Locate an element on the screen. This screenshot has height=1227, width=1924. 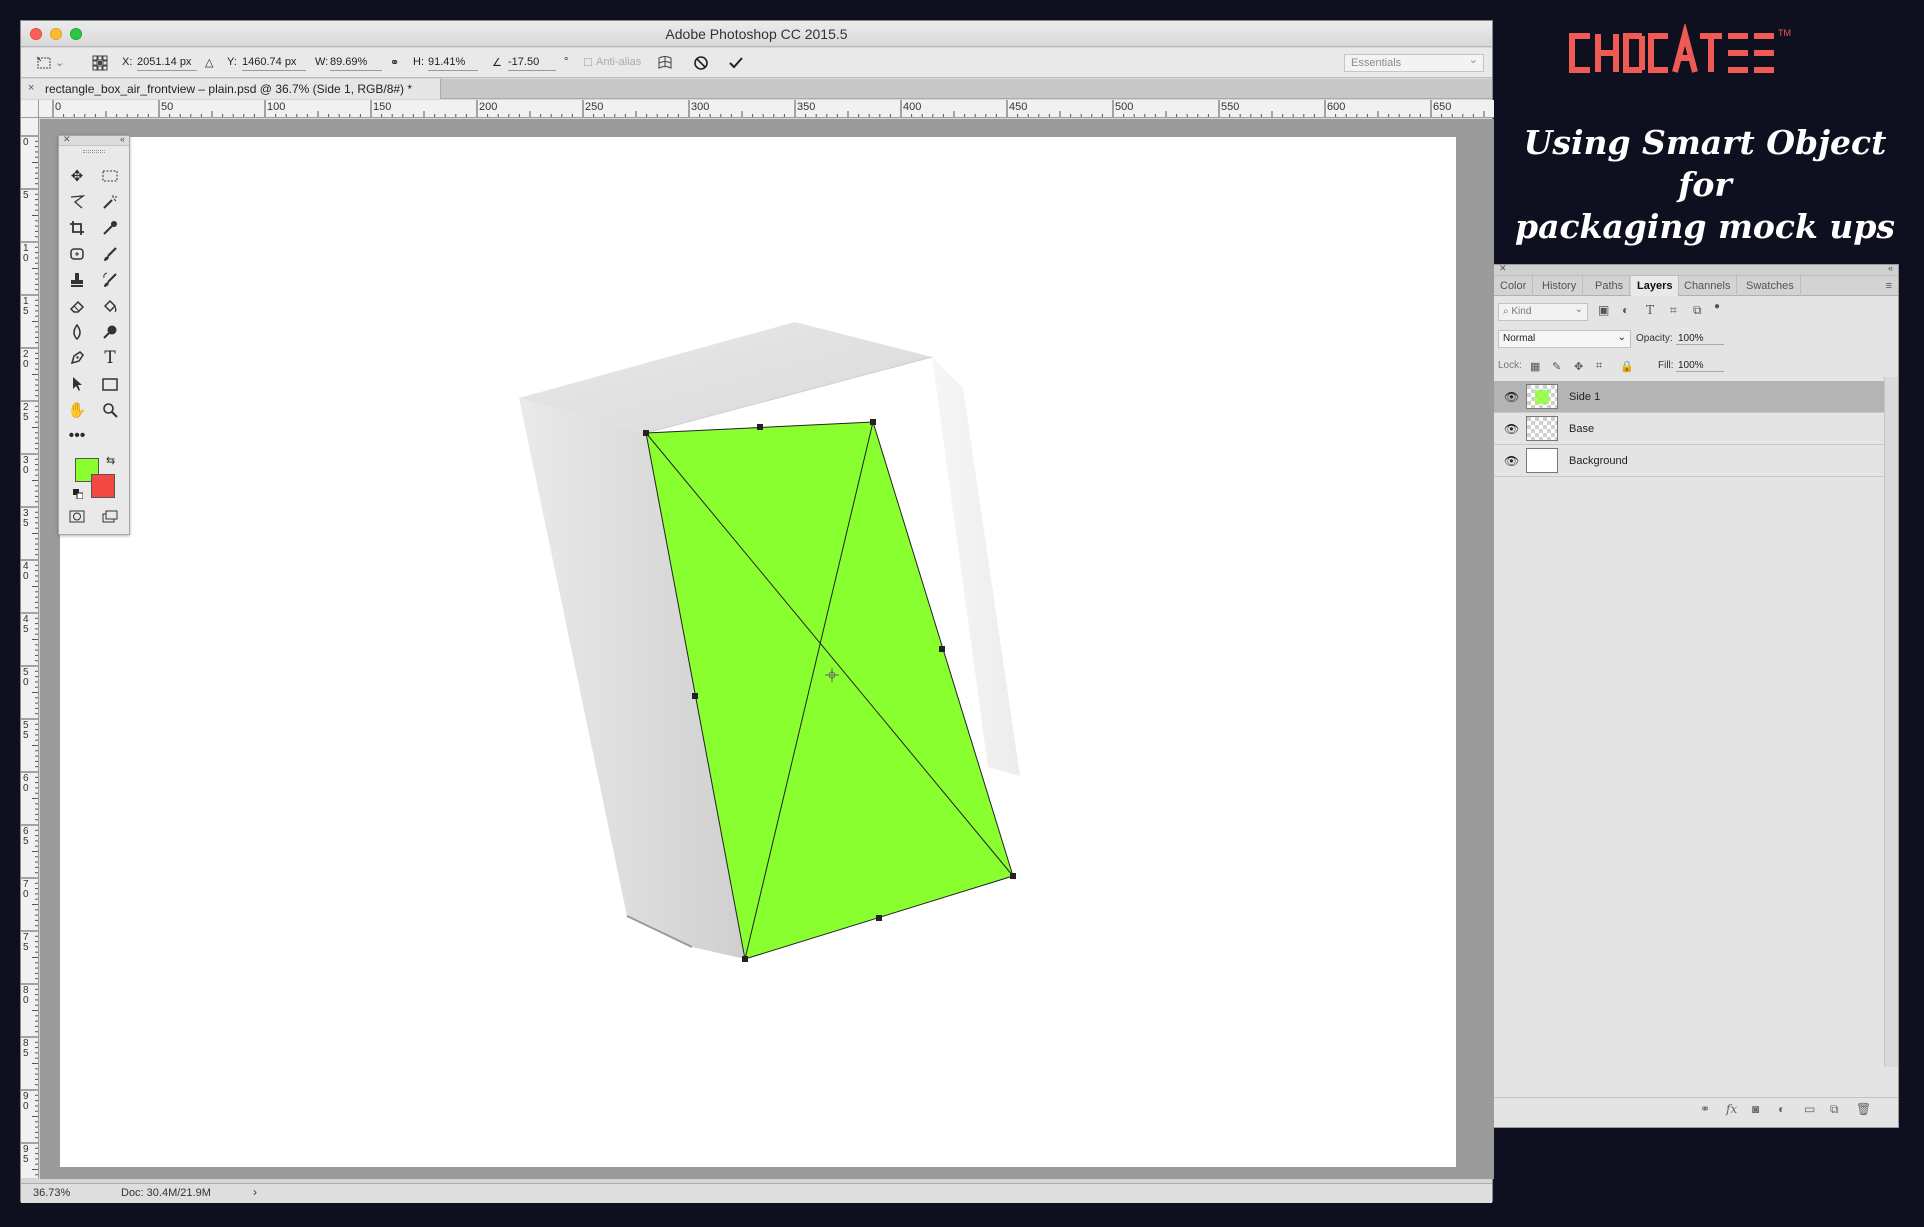
zoom-tool-icon is located at coordinates (110, 410).